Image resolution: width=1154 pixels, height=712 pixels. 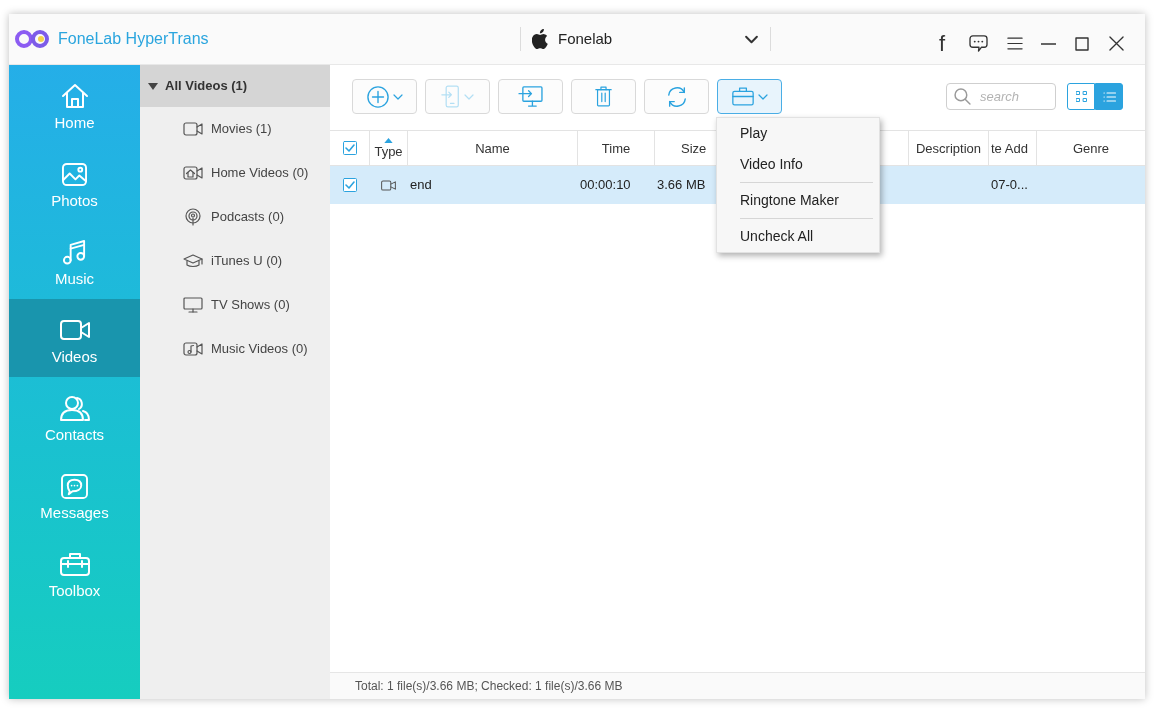 I want to click on table-cell-text: end, so click(x=421, y=185).